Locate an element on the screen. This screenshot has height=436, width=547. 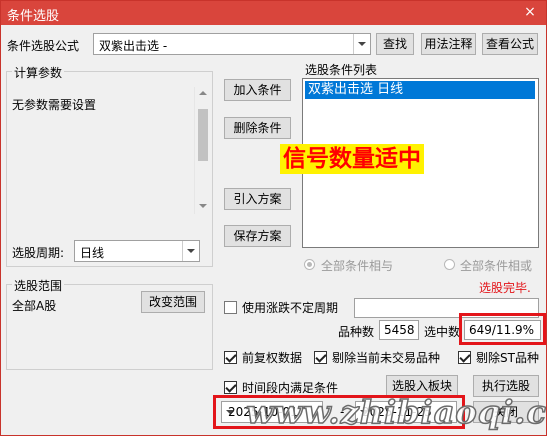
params-text: 无参数需要设置 is located at coordinates (54, 105).